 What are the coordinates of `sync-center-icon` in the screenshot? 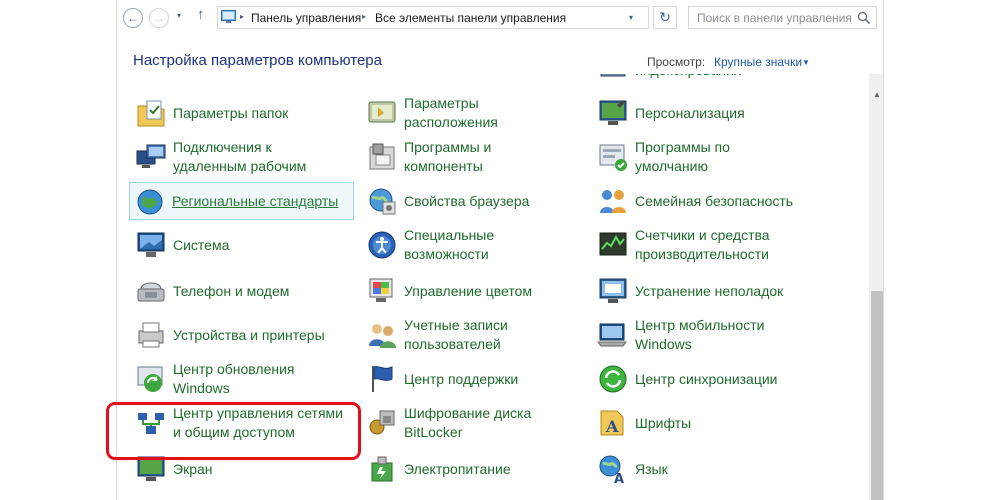 It's located at (613, 379).